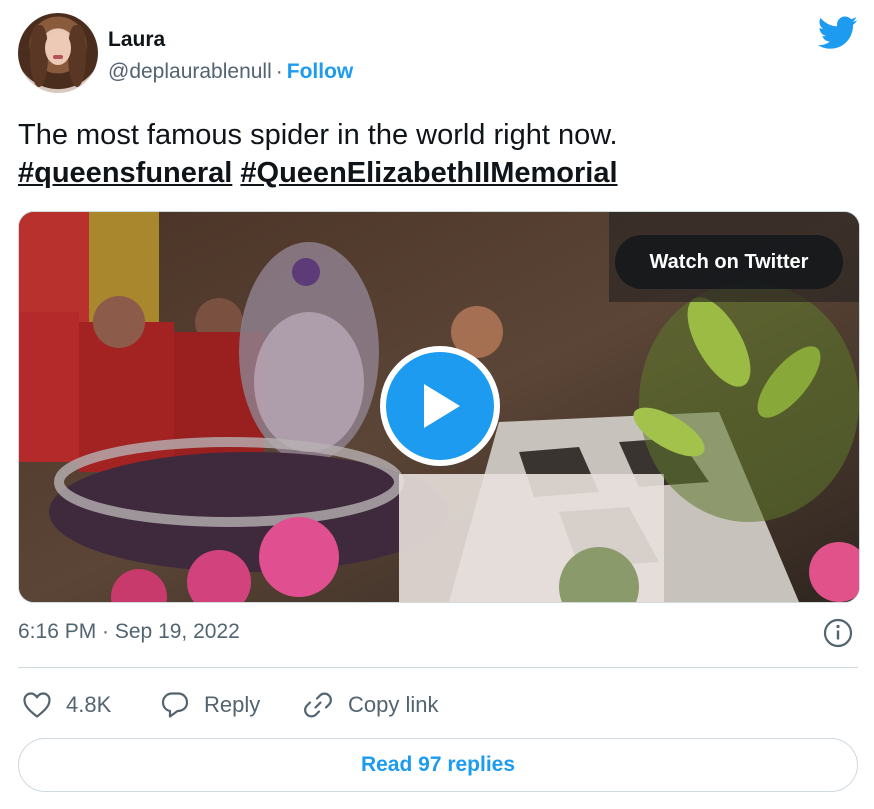 This screenshot has height=809, width=874. What do you see at coordinates (175, 705) in the screenshot?
I see `reply-bubble-icon` at bounding box center [175, 705].